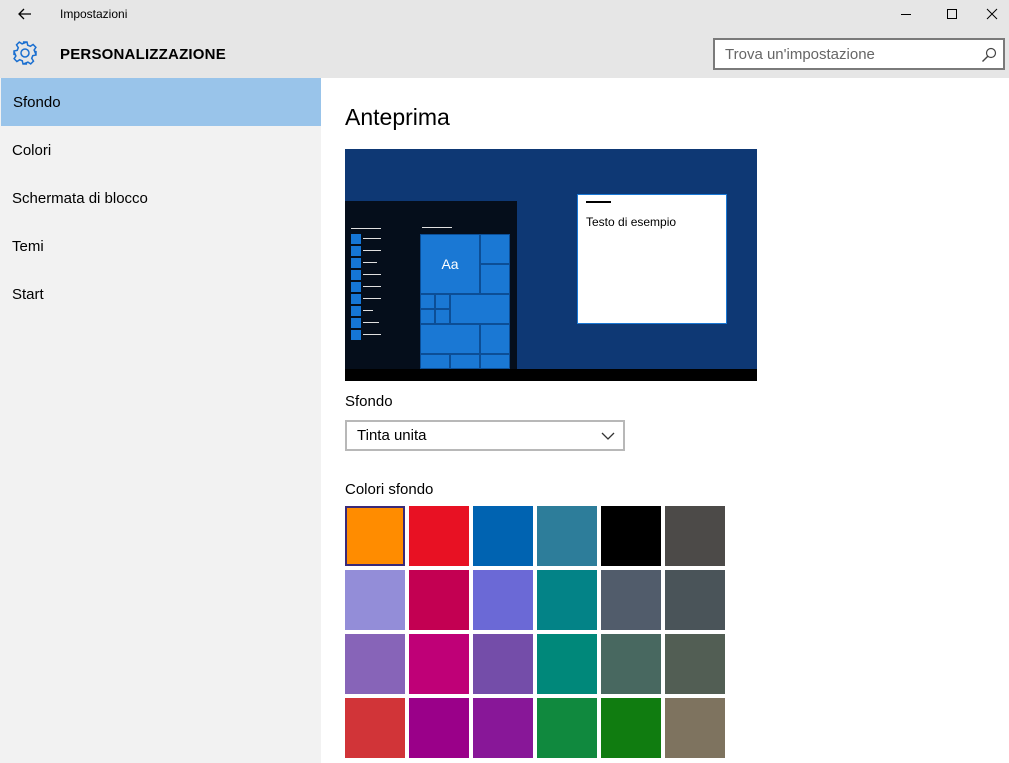 The image size is (1009, 763). Describe the element at coordinates (397, 117) in the screenshot. I see `page-heading: Anteprima` at that location.